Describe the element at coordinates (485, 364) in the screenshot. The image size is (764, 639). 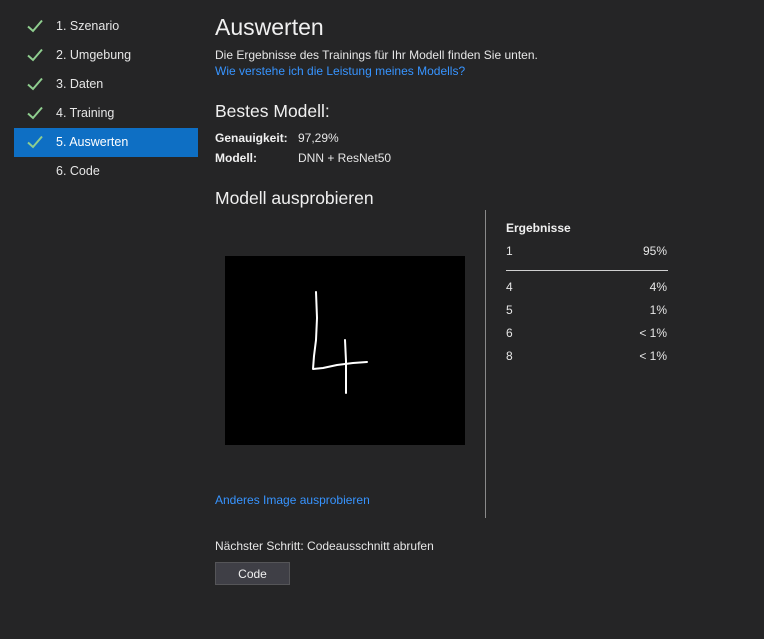
I see `divider` at that location.